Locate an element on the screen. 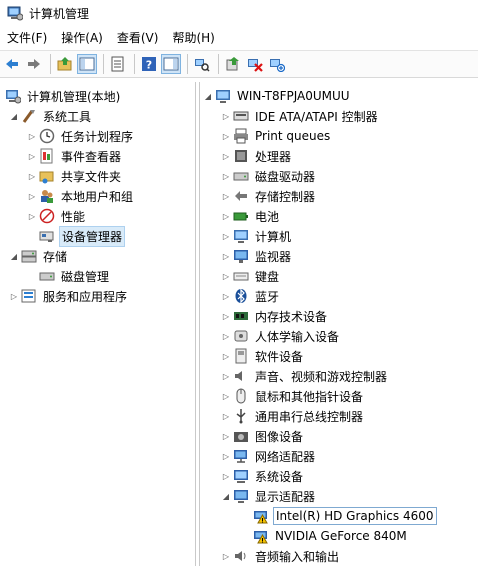 This screenshot has height=566, width=478. device-category-usb: ▷ 通用串行总线控制器 is located at coordinates (292, 416).